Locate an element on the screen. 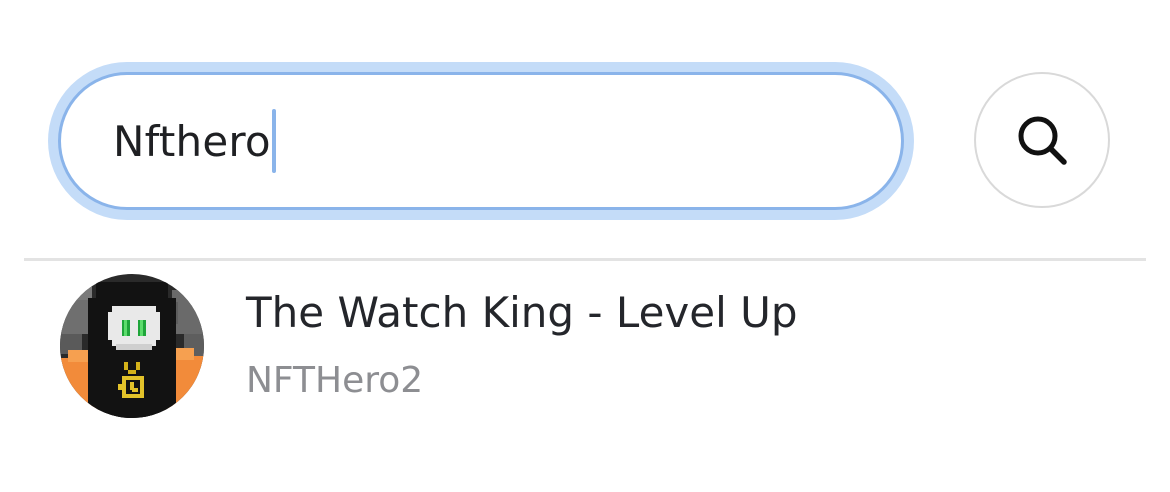 This screenshot has height=492, width=1170. pixel-hooded-character-avatar-icon is located at coordinates (132, 346).